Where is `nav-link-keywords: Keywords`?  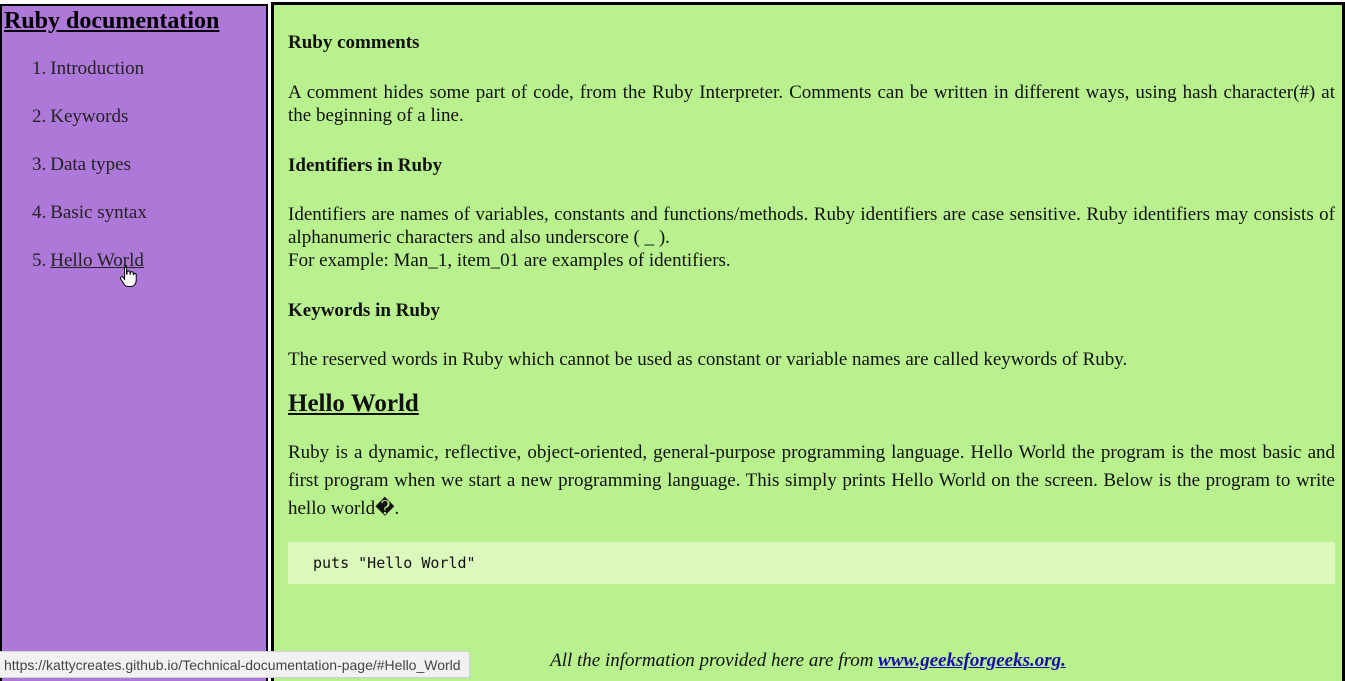 nav-link-keywords: Keywords is located at coordinates (89, 116).